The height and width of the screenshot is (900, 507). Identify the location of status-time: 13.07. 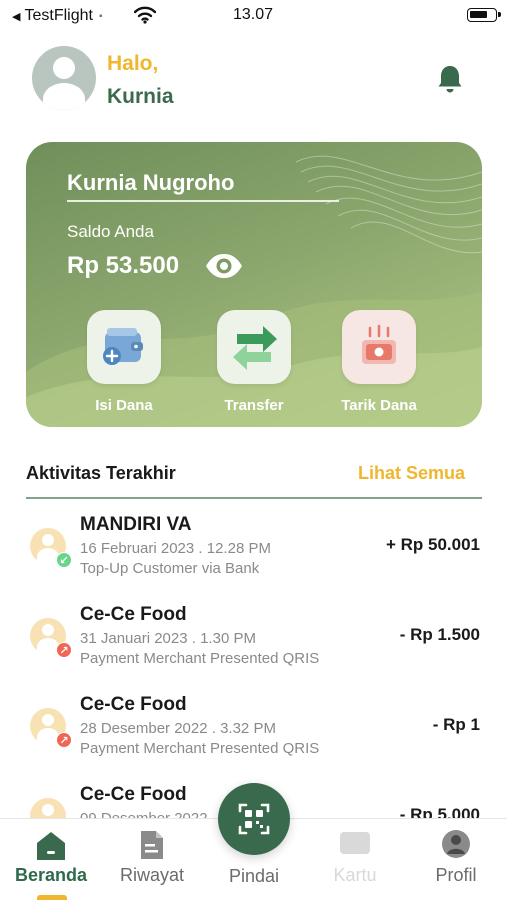
(253, 14).